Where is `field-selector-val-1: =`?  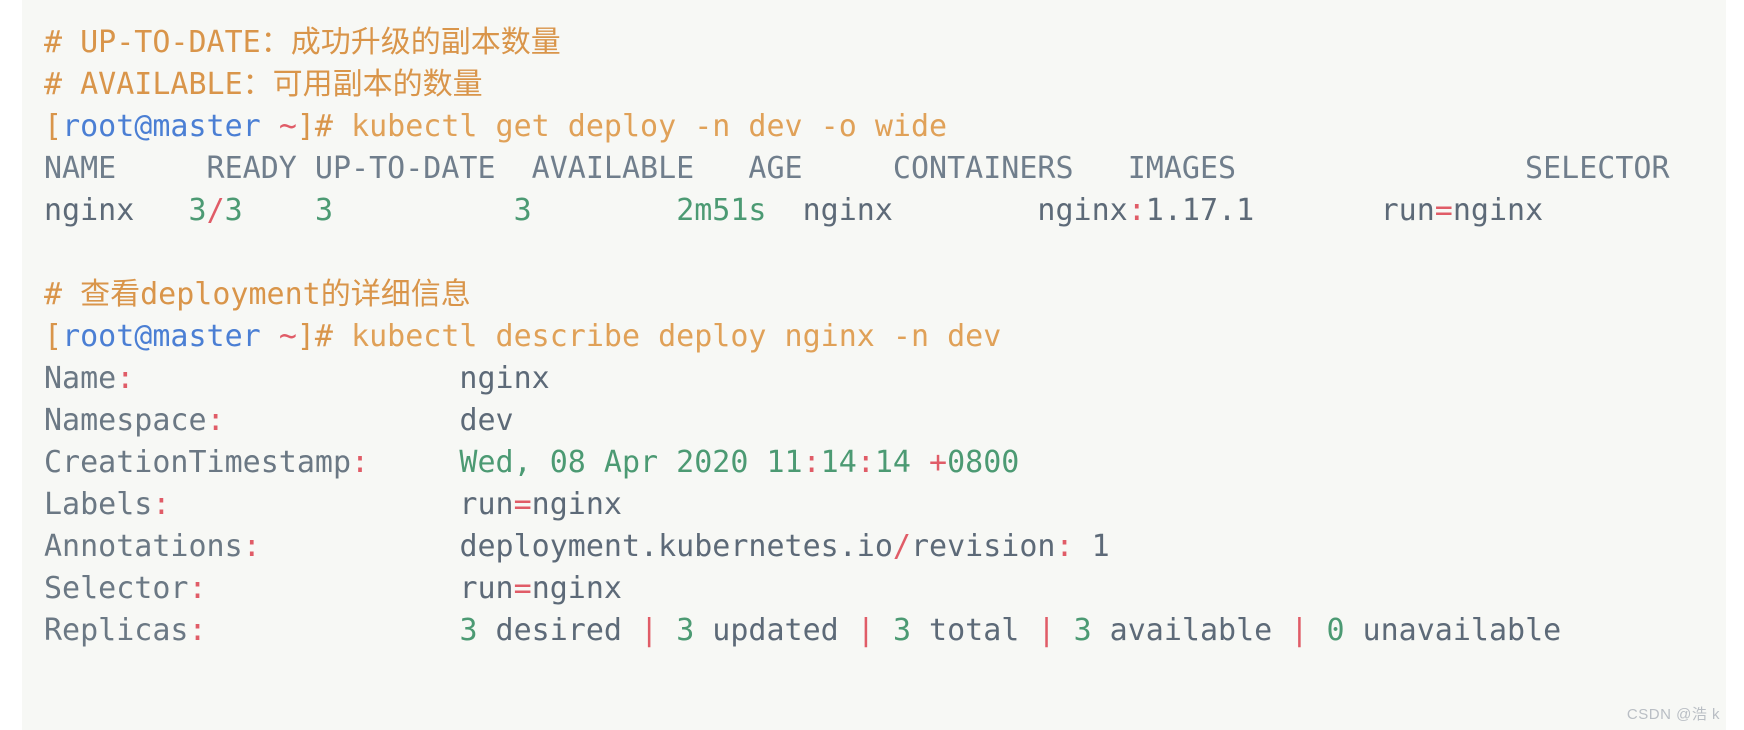 field-selector-val-1: = is located at coordinates (522, 588).